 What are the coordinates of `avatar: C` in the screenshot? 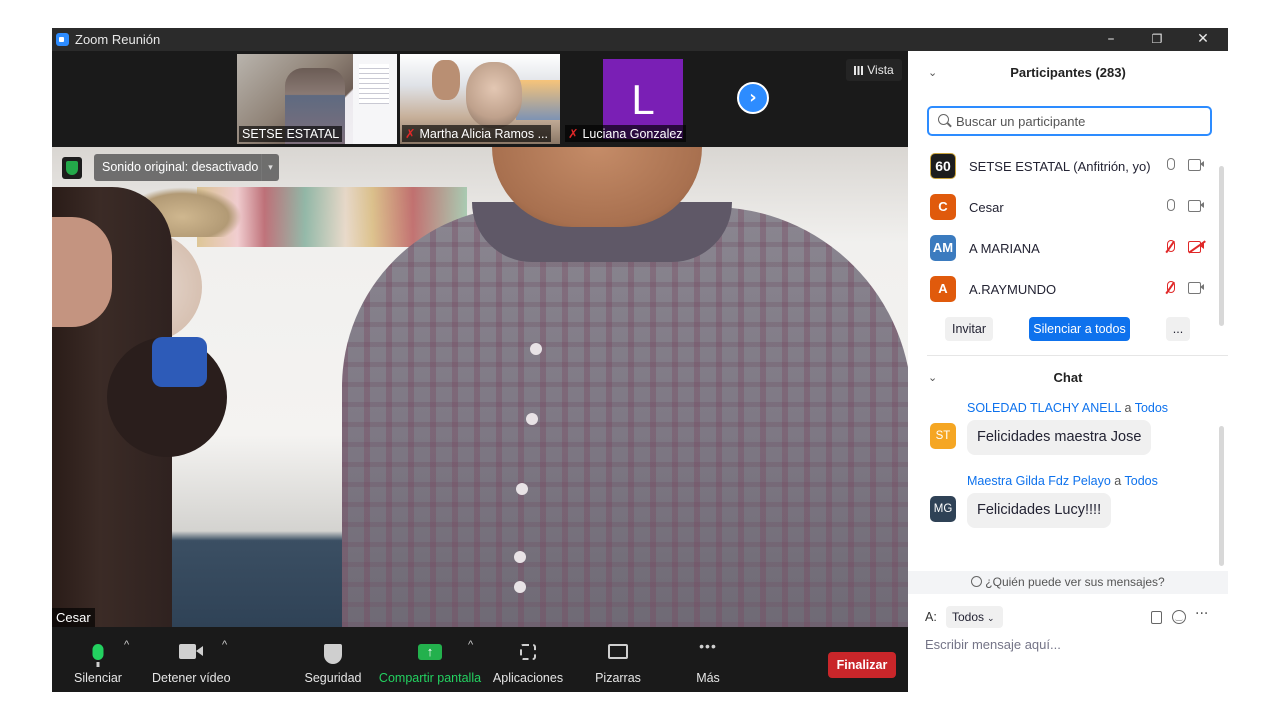 It's located at (943, 207).